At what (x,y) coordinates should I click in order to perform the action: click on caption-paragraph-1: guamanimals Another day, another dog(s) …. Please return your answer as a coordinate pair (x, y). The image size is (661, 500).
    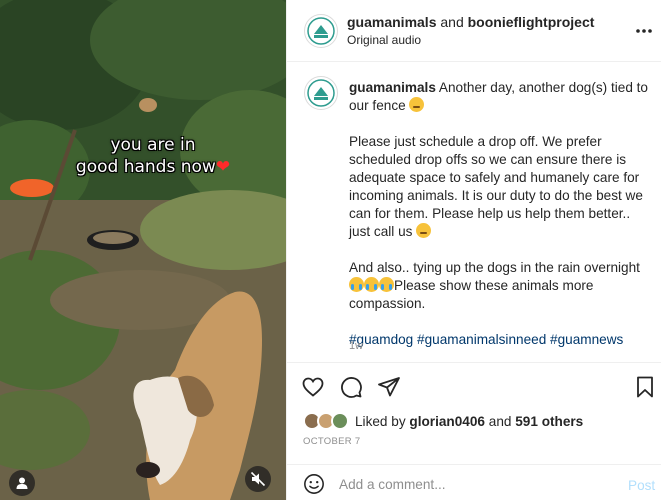
    Looking at the image, I should click on (499, 97).